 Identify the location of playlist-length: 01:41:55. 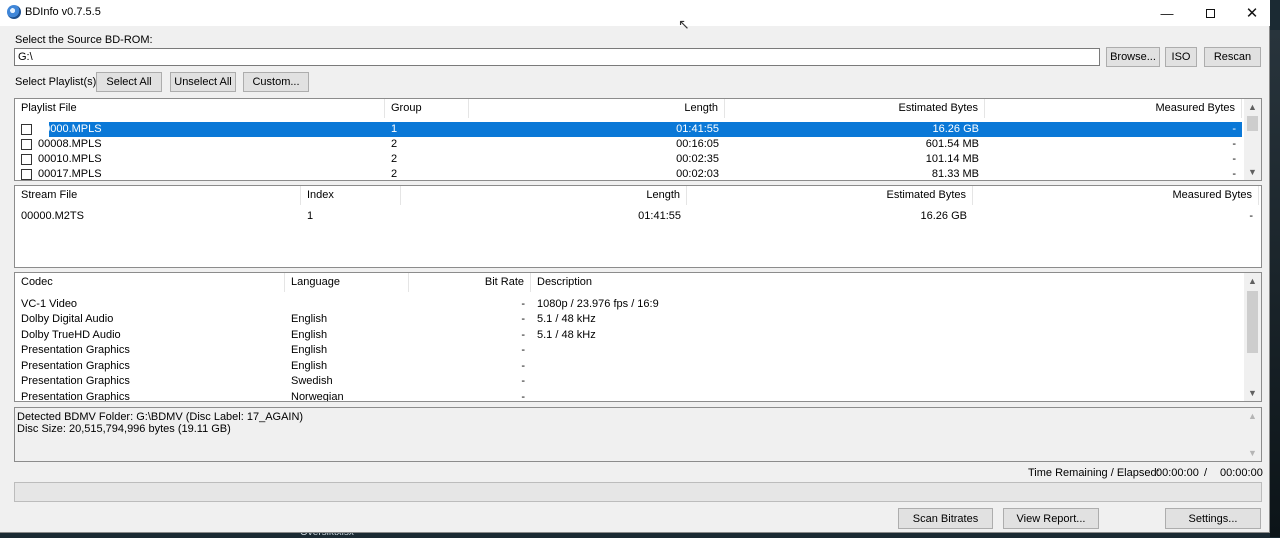
(697, 129).